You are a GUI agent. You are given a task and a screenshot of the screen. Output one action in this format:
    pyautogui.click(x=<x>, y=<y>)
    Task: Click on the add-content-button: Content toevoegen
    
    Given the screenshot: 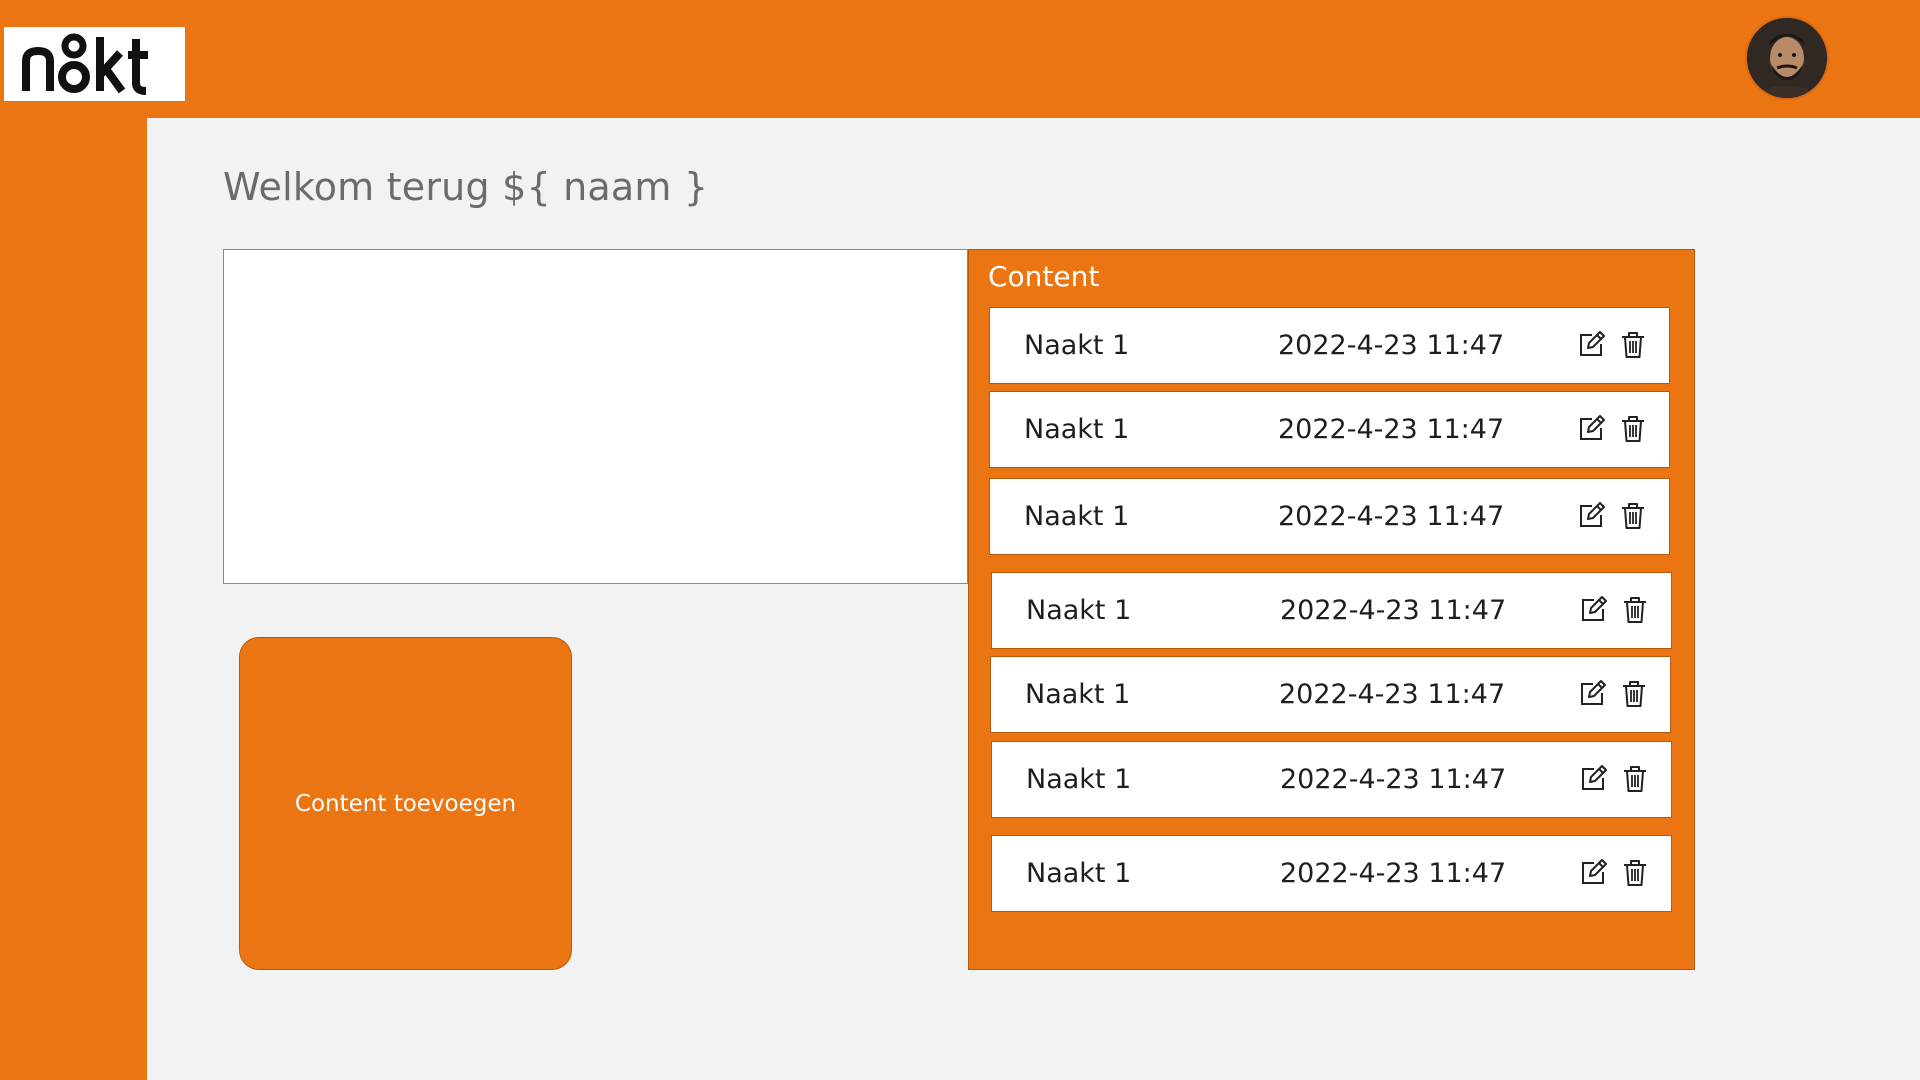 What is the action you would take?
    pyautogui.click(x=405, y=803)
    